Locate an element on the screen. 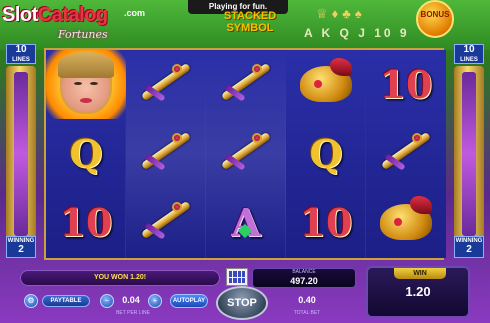  autoplay-button: AUTOPLAY is located at coordinates (189, 301).